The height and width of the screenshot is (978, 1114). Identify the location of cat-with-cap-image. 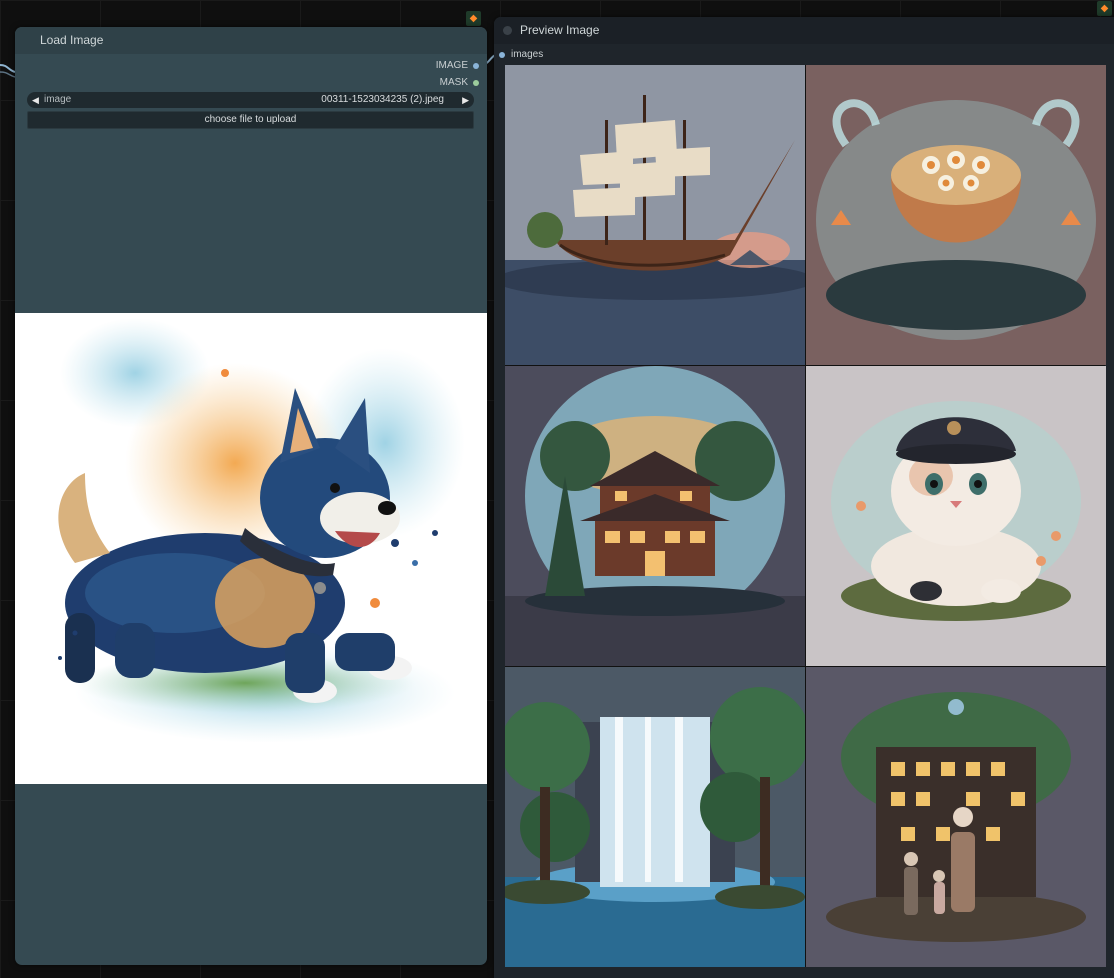
(956, 516).